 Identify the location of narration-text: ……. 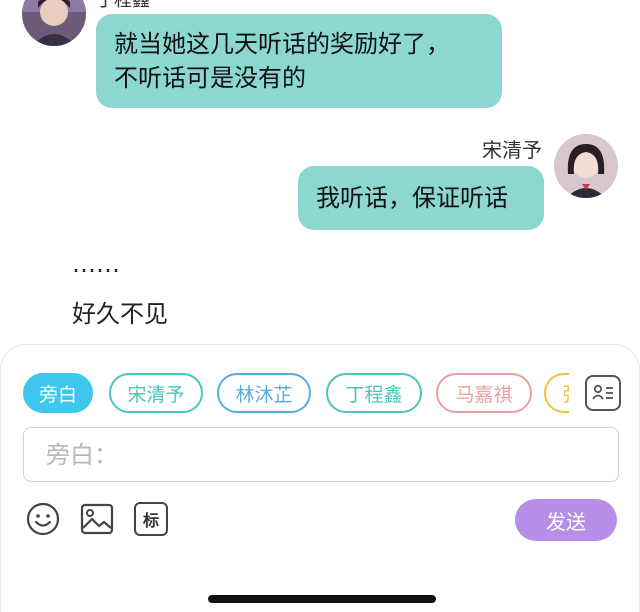
(96, 264).